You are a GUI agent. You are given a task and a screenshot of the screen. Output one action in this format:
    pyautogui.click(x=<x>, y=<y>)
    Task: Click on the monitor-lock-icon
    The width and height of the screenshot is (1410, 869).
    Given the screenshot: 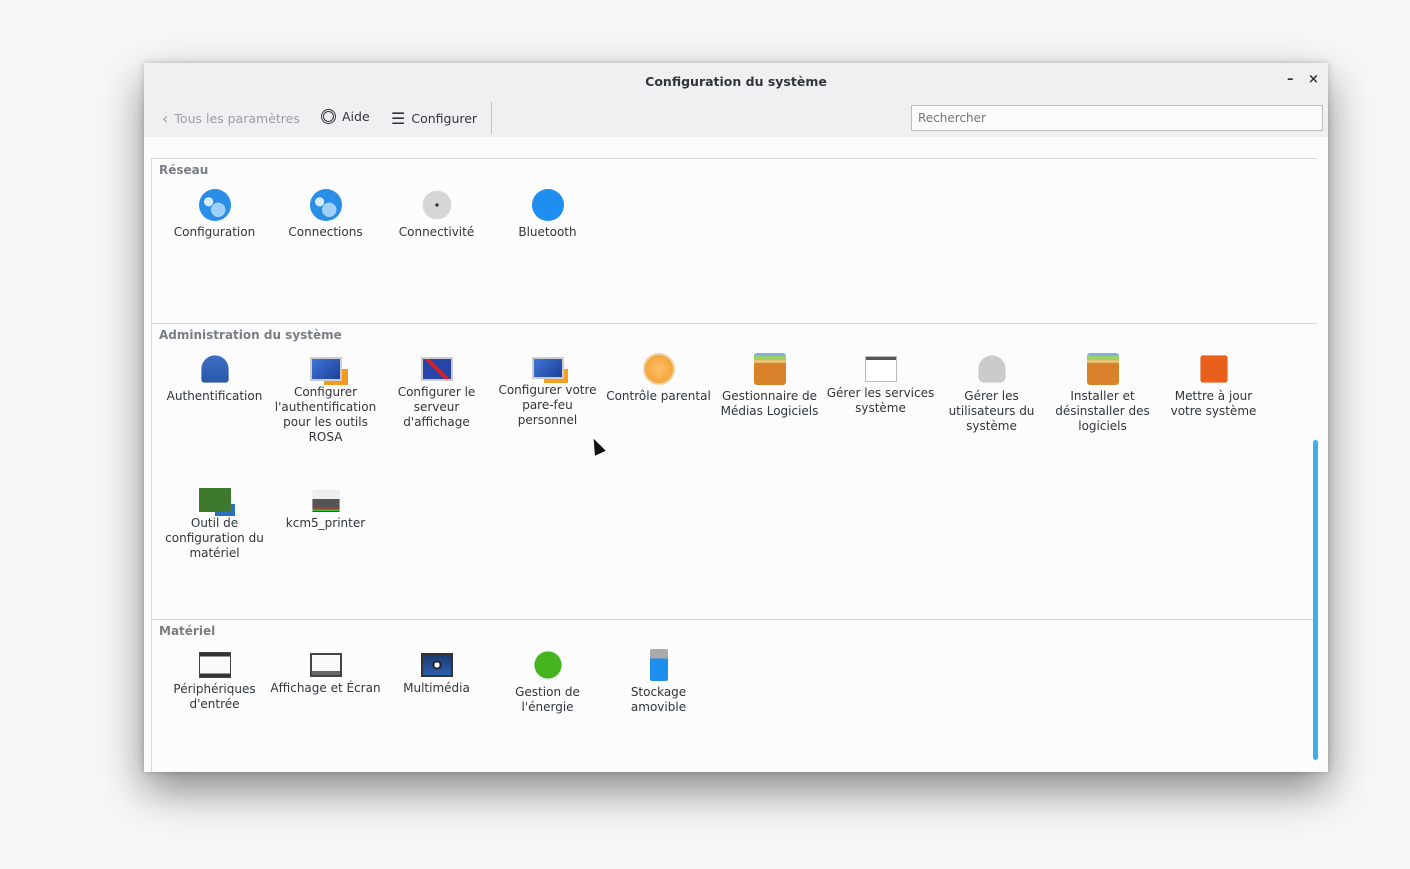 What is the action you would take?
    pyautogui.click(x=325, y=369)
    